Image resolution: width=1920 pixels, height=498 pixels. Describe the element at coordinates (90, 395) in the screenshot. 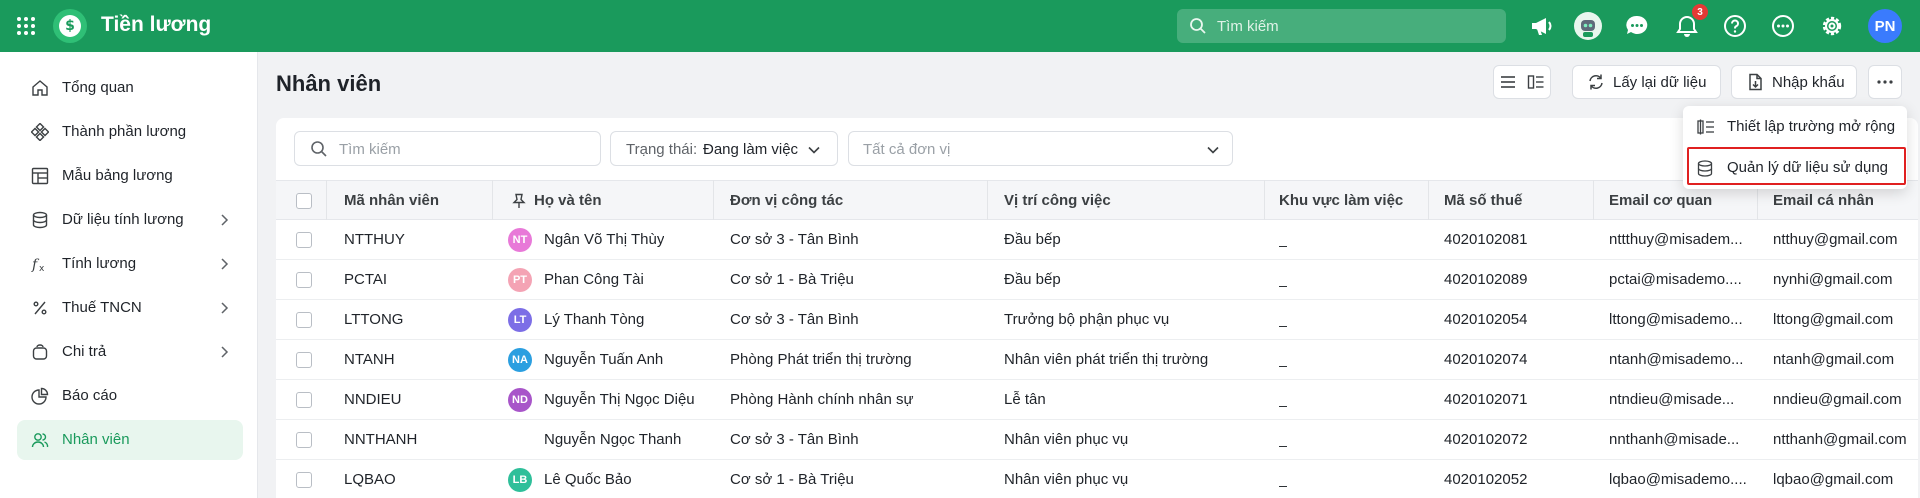

I see `sidebar-item-label: Báo cáo` at that location.